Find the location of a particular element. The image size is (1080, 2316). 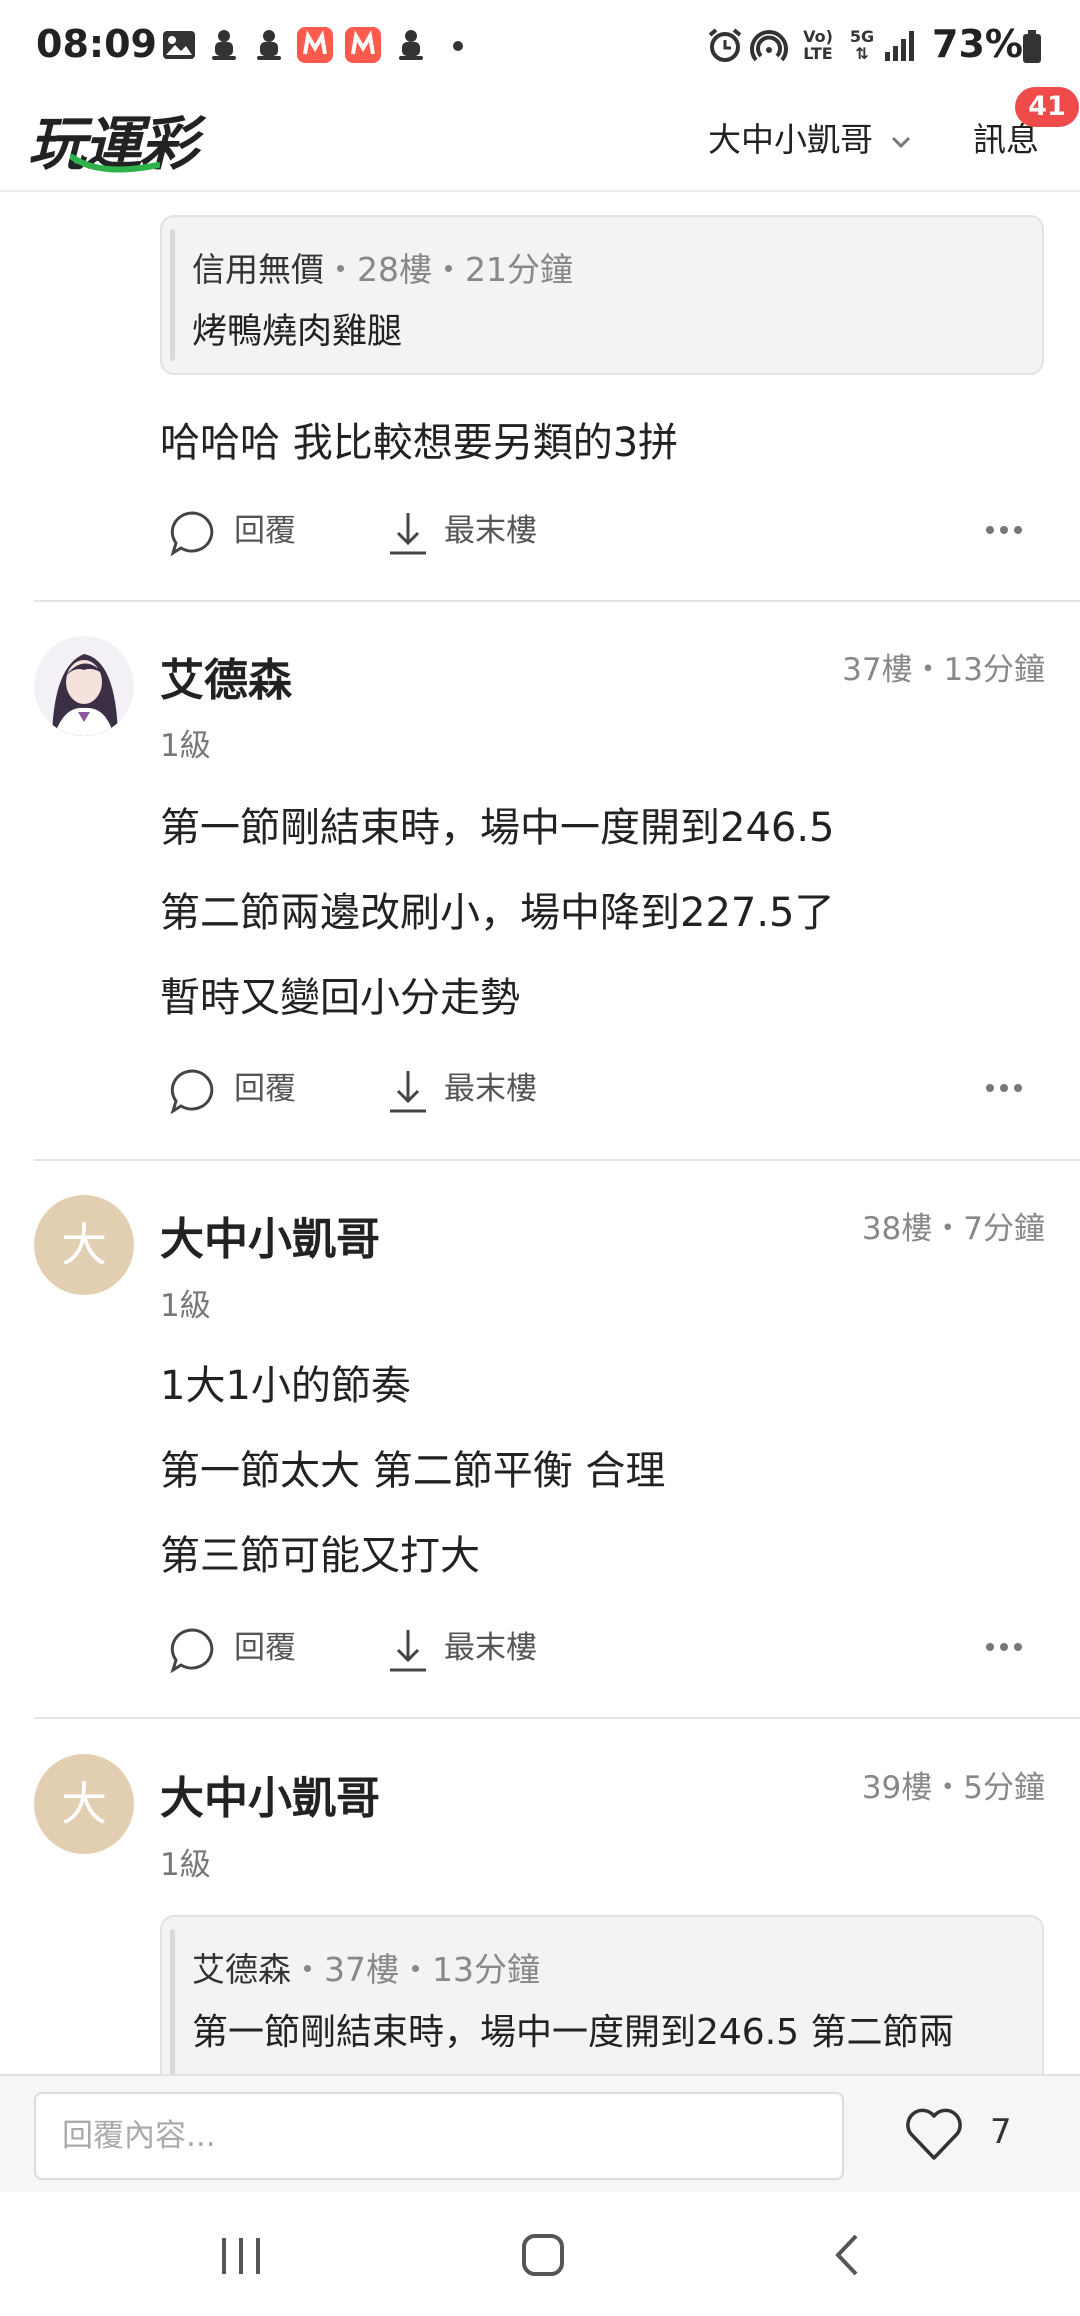

reply-input is located at coordinates (439, 2136).